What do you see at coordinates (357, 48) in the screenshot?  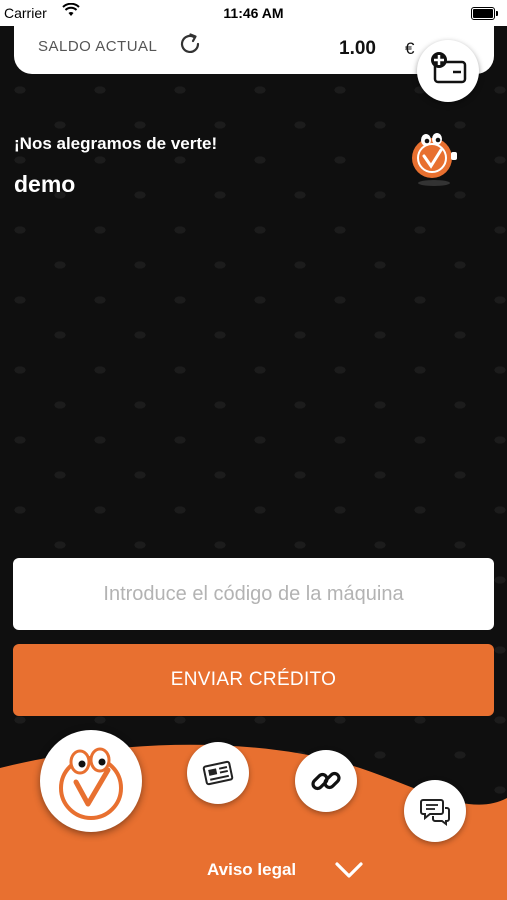 I see `balance-amount: 1.00` at bounding box center [357, 48].